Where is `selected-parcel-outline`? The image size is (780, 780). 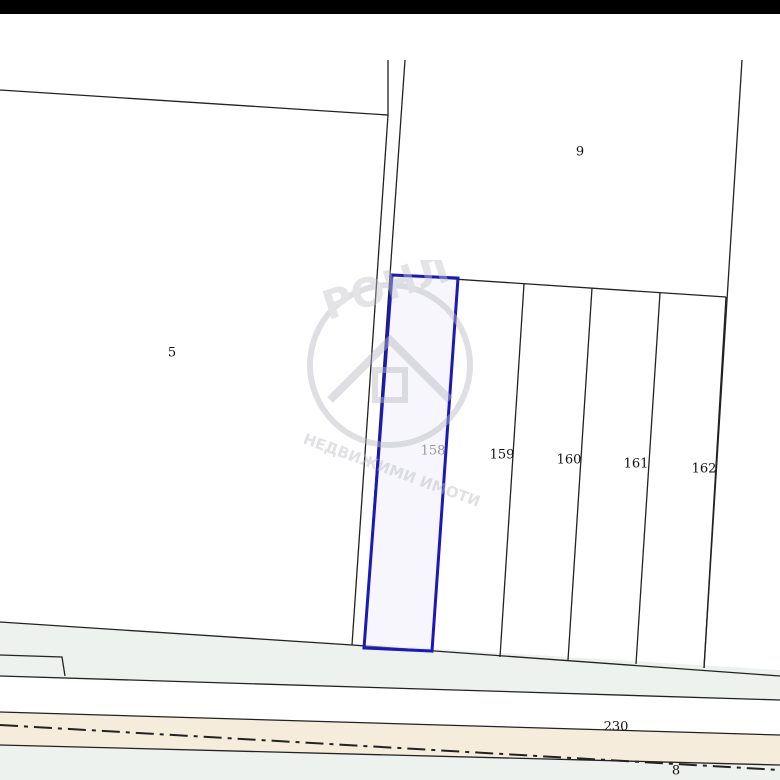 selected-parcel-outline is located at coordinates (411, 463).